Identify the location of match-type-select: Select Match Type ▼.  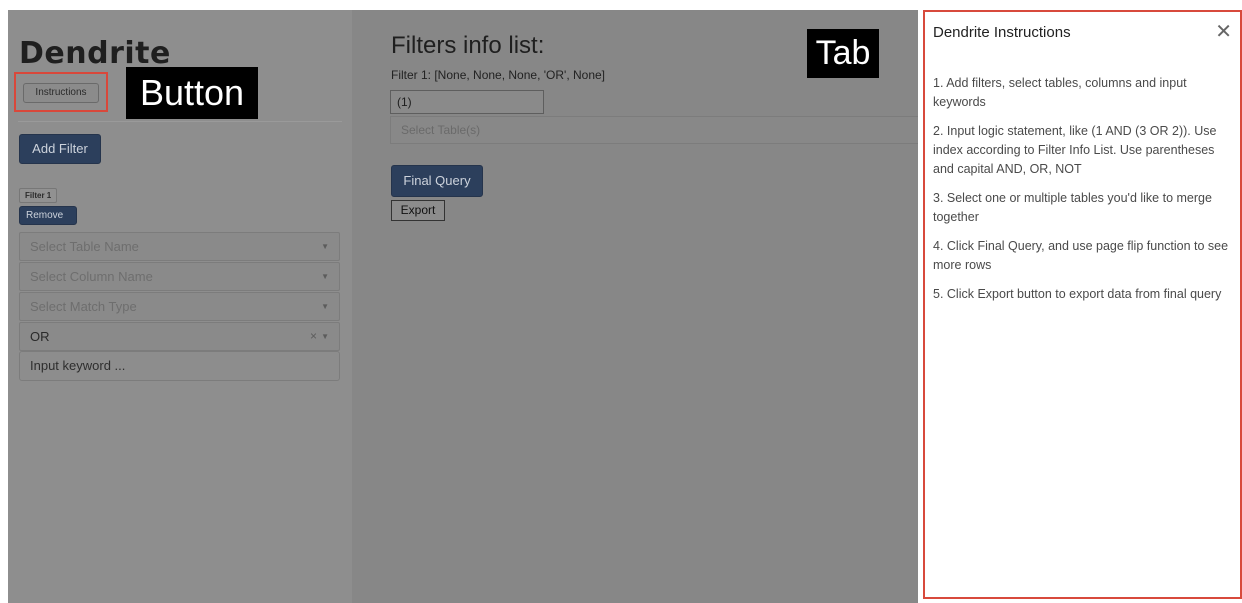
(179, 306).